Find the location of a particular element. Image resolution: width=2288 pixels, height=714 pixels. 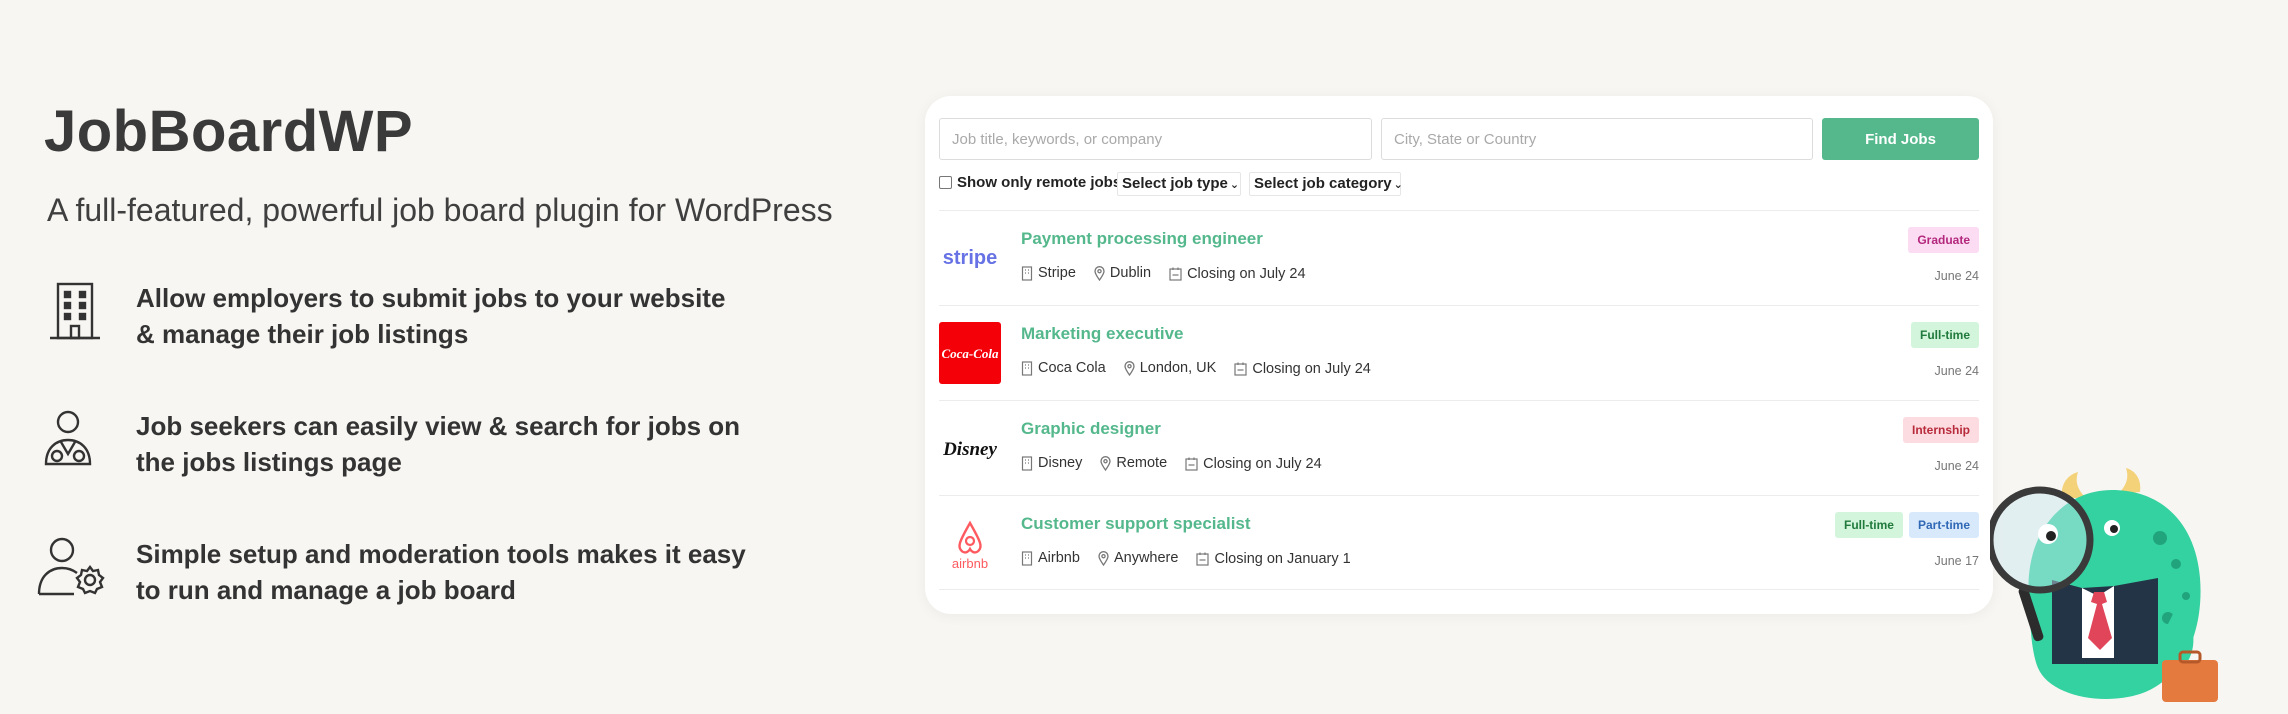

job-category-select: Select job category ⌄ is located at coordinates (1326, 184).